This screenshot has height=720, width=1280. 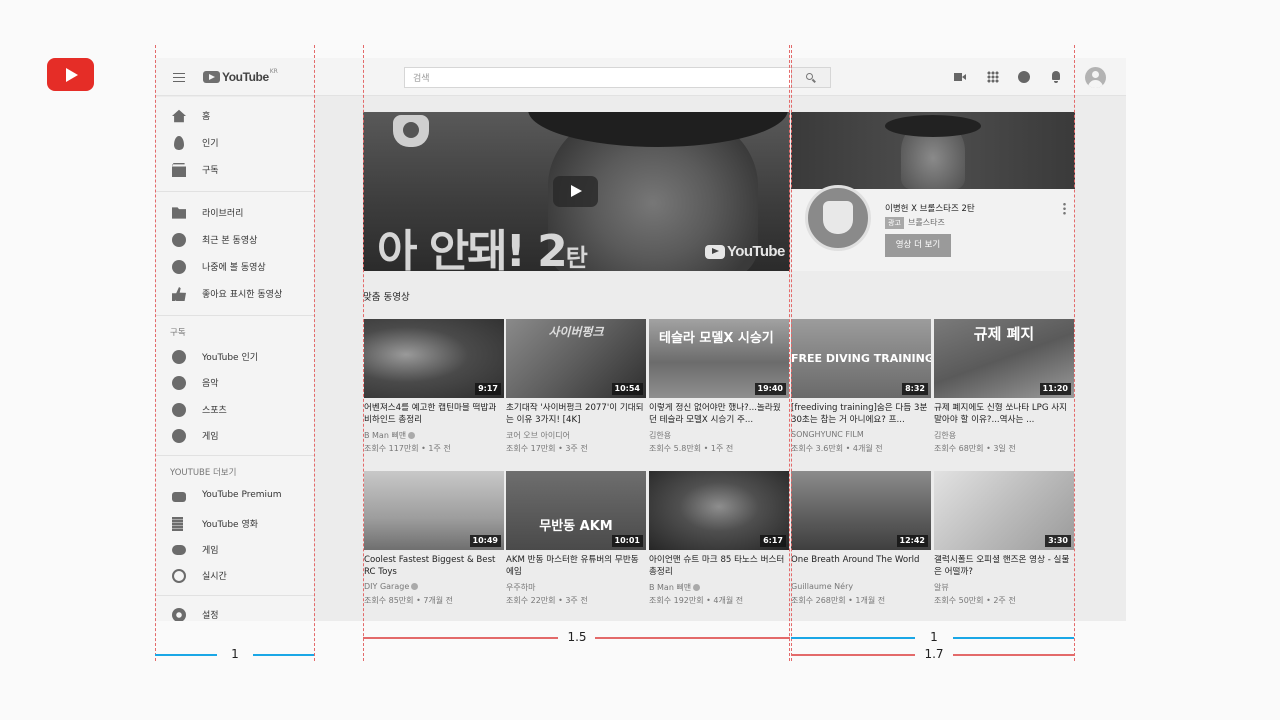 I want to click on banner-video: 아 안돼! 2탄 YouTube, so click(x=576, y=191).